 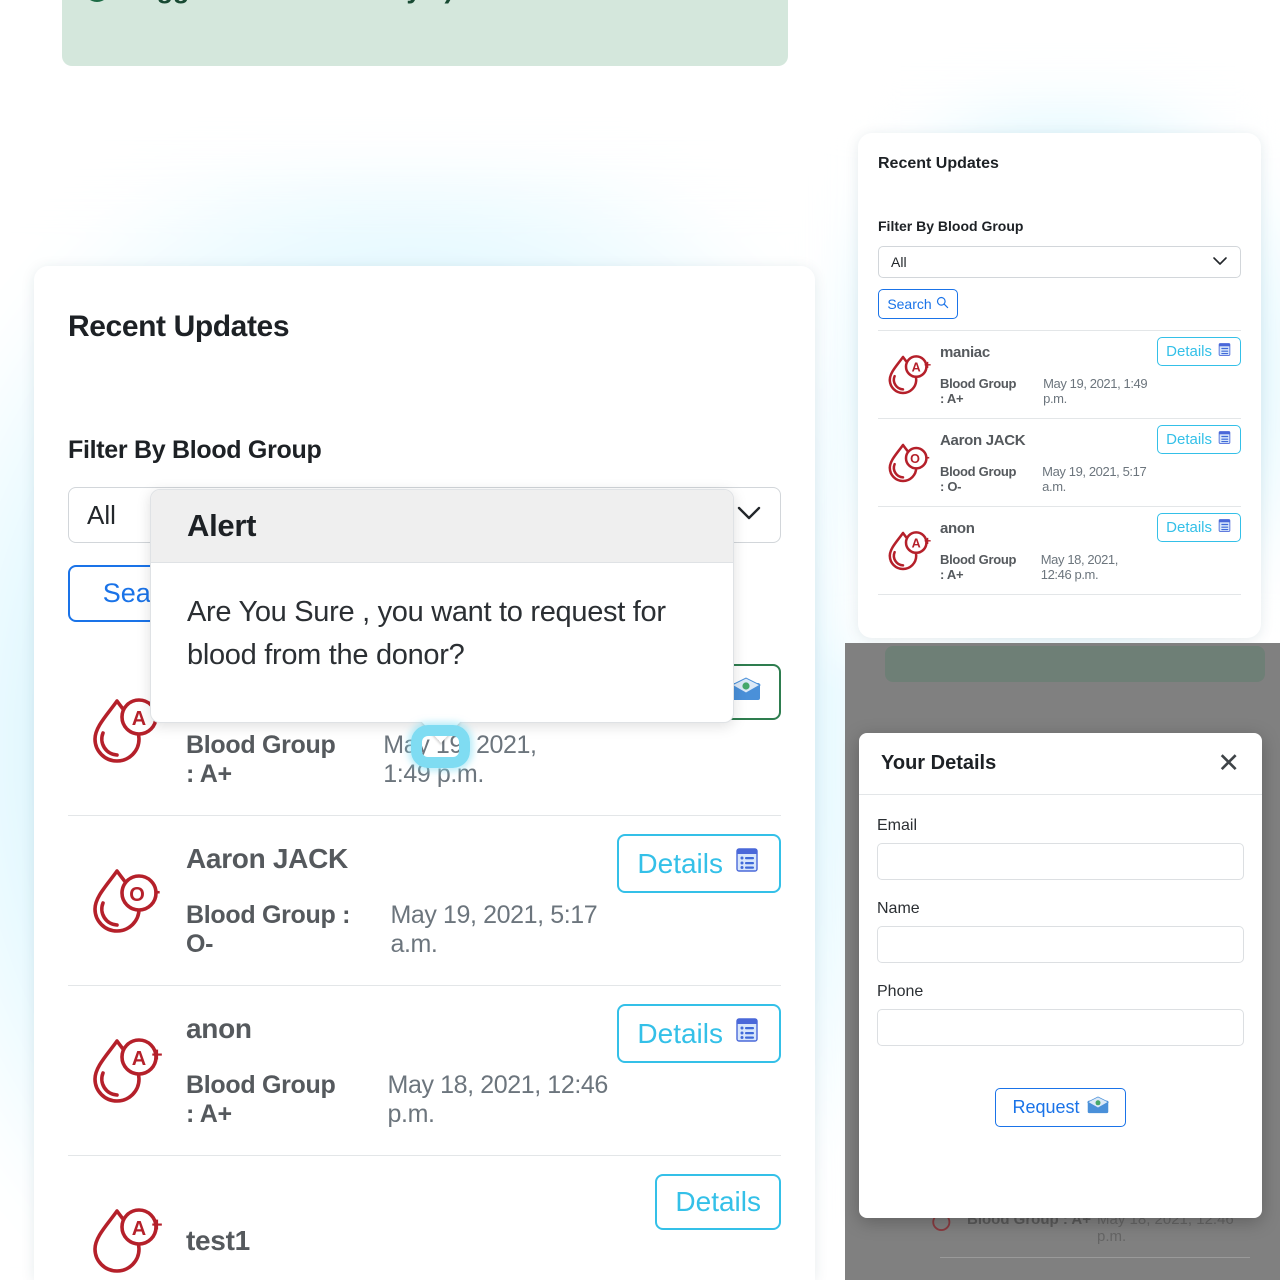 I want to click on highlight-ring, so click(x=440, y=746).